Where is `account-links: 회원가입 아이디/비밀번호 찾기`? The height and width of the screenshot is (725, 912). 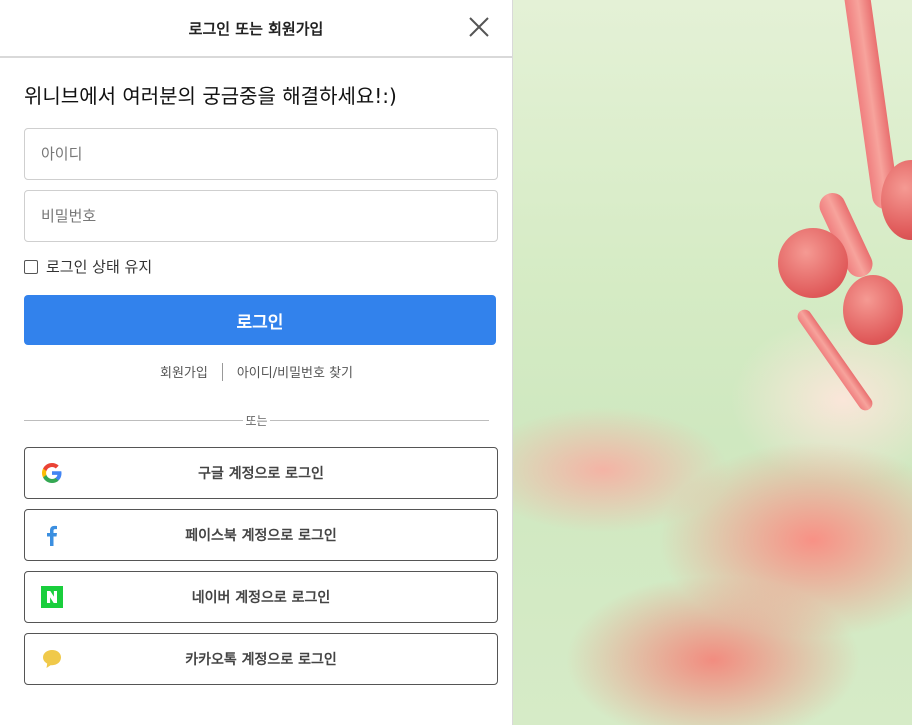 account-links: 회원가입 아이디/비밀번호 찾기 is located at coordinates (256, 371).